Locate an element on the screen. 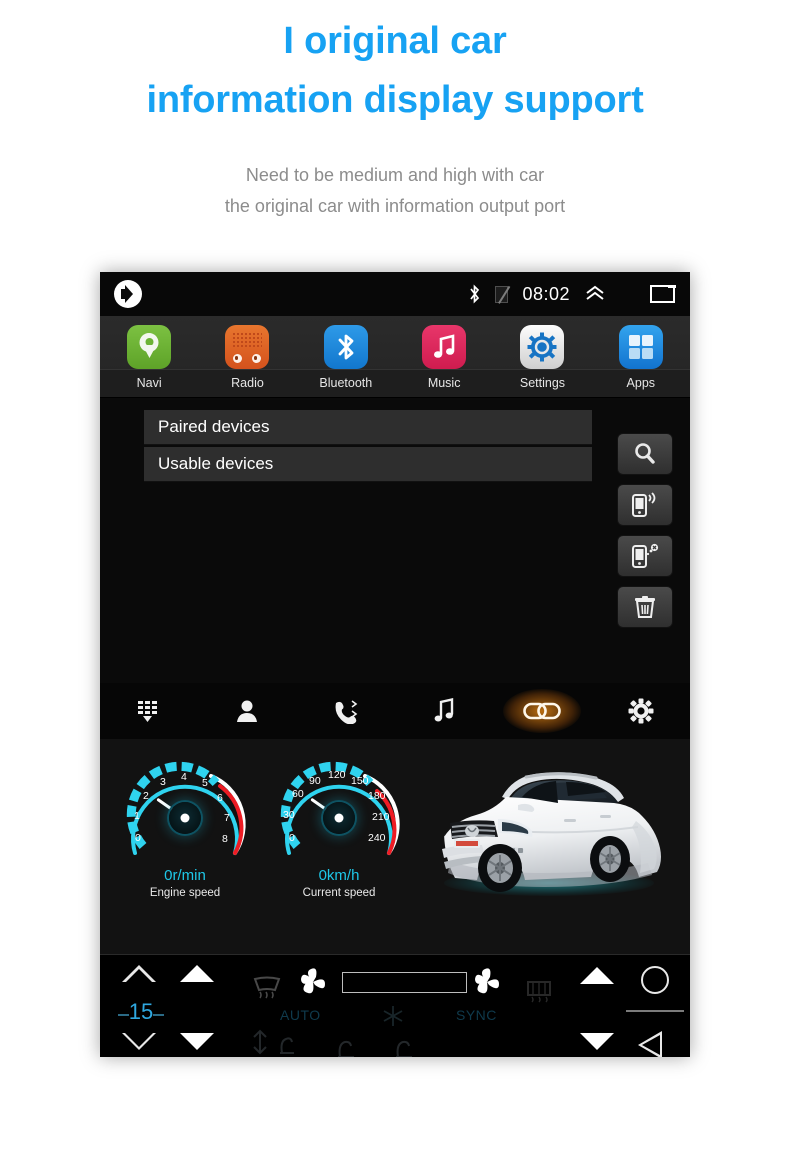  dock-item-navi is located at coordinates (149, 347).